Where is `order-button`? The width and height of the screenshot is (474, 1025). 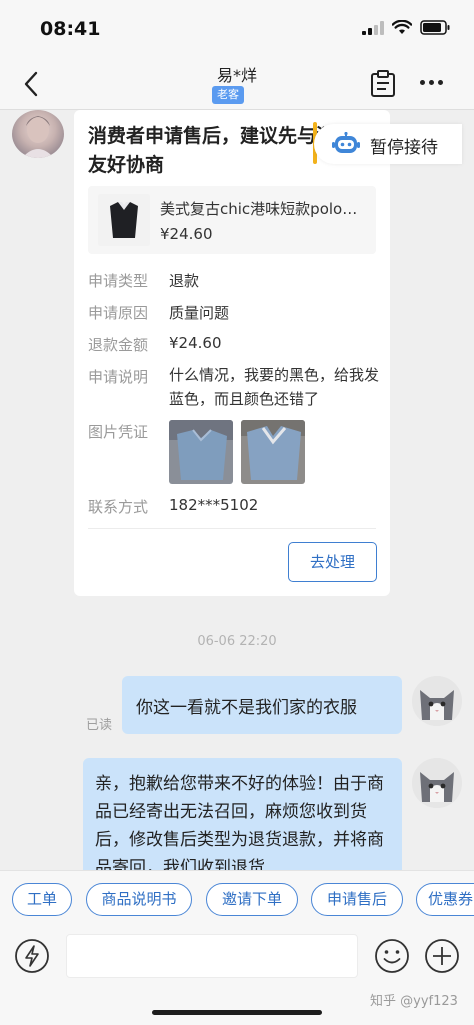 order-button is located at coordinates (383, 86).